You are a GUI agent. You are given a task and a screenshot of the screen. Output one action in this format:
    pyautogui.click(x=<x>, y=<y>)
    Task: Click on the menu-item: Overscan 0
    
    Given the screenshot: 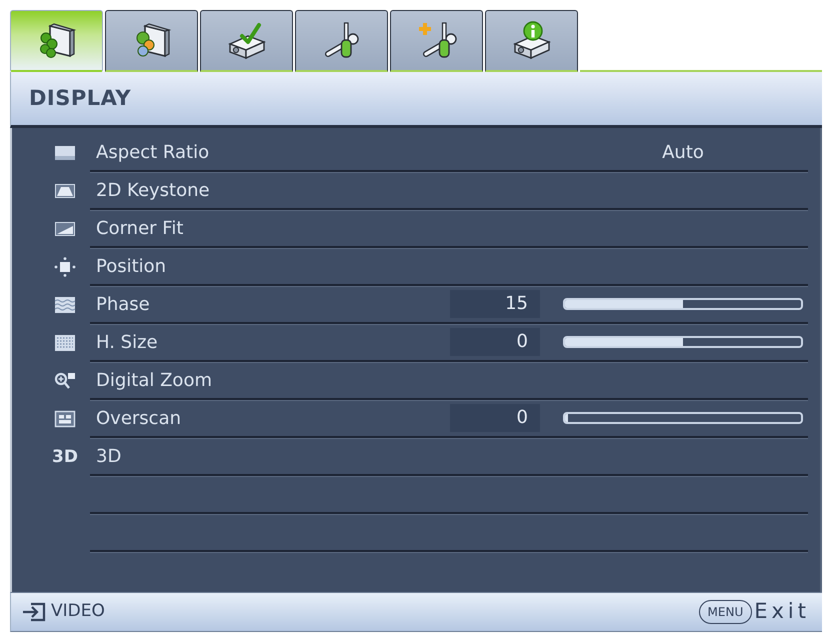 What is the action you would take?
    pyautogui.click(x=410, y=419)
    